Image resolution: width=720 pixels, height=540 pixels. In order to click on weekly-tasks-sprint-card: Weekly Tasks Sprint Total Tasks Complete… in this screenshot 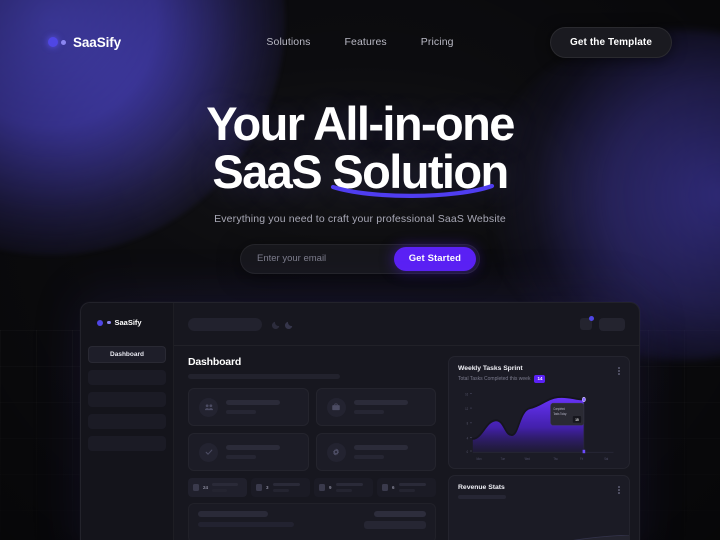, I will do `click(539, 412)`.